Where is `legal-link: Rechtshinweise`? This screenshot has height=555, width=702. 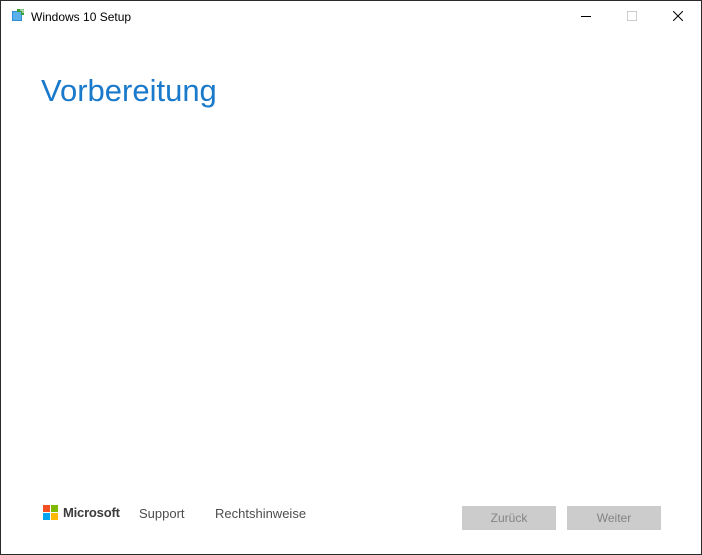
legal-link: Rechtshinweise is located at coordinates (260, 514).